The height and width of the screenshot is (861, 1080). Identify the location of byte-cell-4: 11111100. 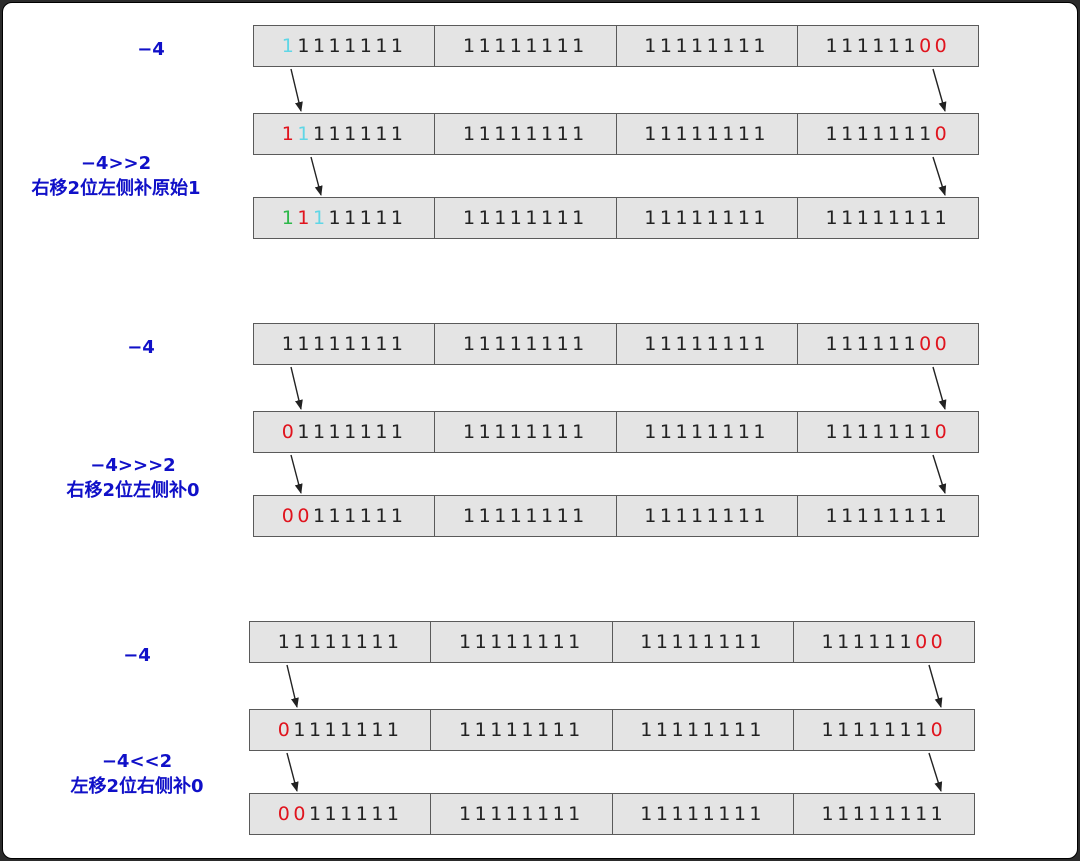
(887, 46).